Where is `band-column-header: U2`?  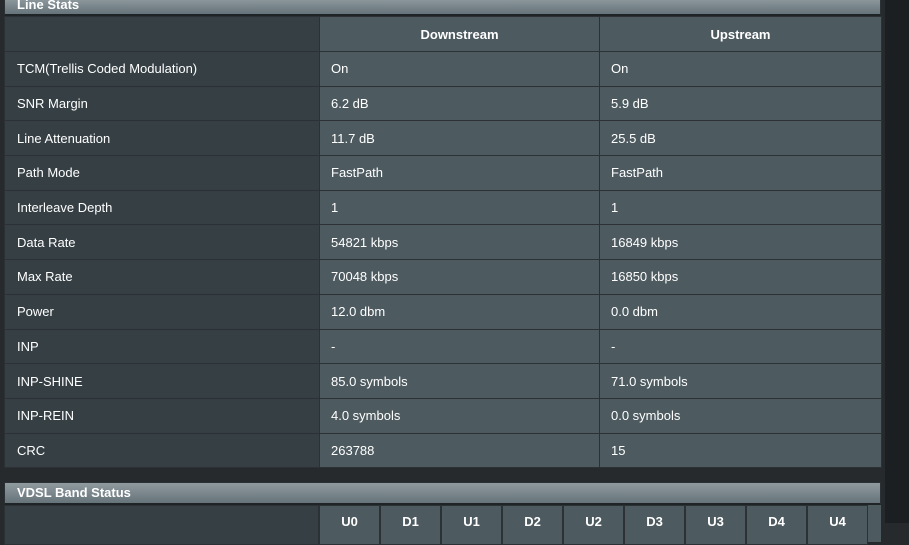 band-column-header: U2 is located at coordinates (593, 525).